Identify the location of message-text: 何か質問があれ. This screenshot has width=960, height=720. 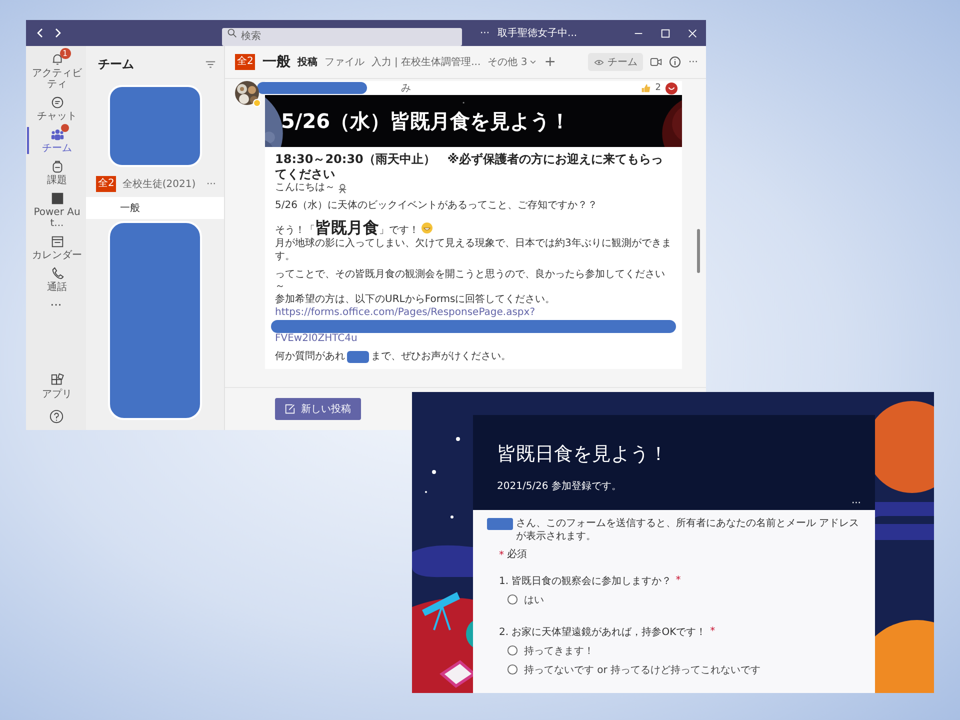
(310, 357).